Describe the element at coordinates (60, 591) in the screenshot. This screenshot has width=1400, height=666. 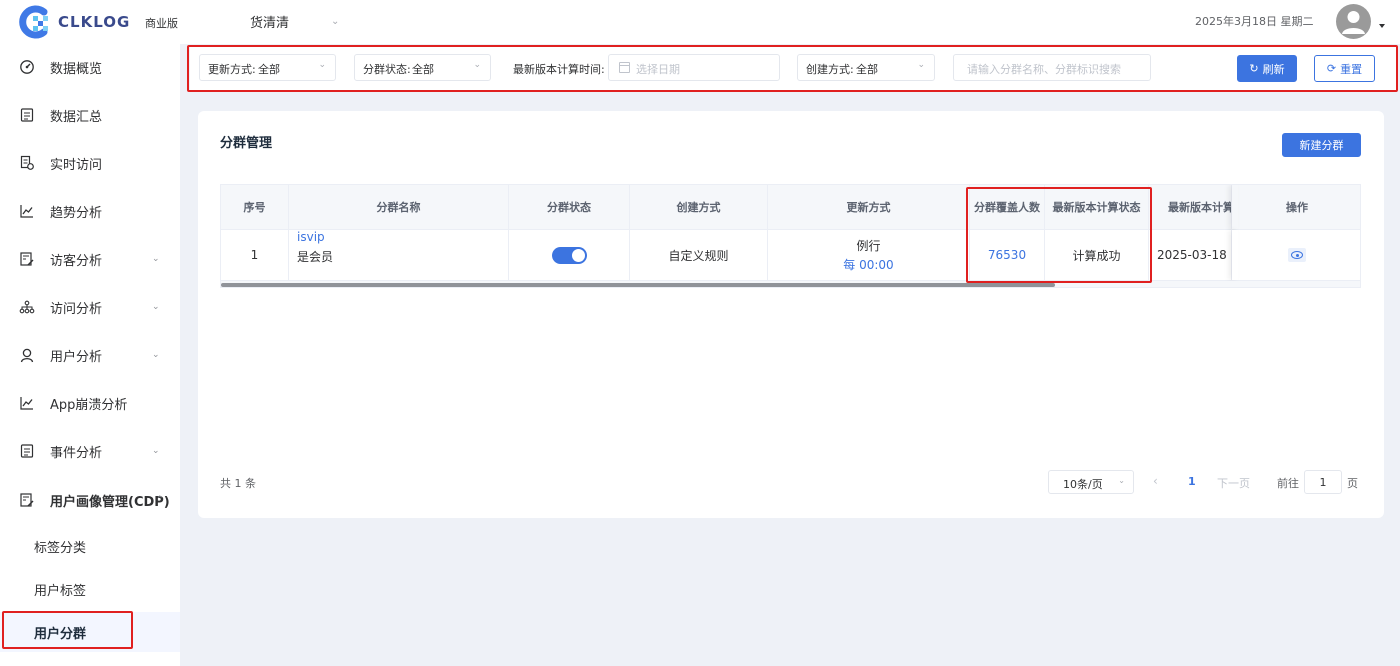
I see `sidebar-subitem-label: 用户标签` at that location.